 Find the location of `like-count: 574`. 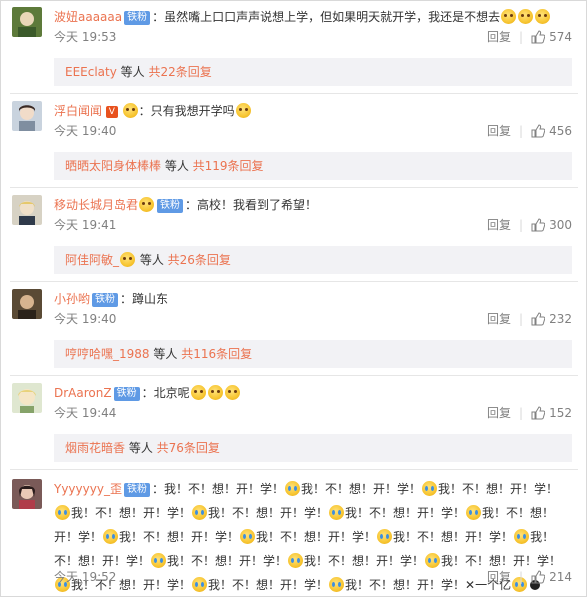

like-count: 574 is located at coordinates (560, 37).